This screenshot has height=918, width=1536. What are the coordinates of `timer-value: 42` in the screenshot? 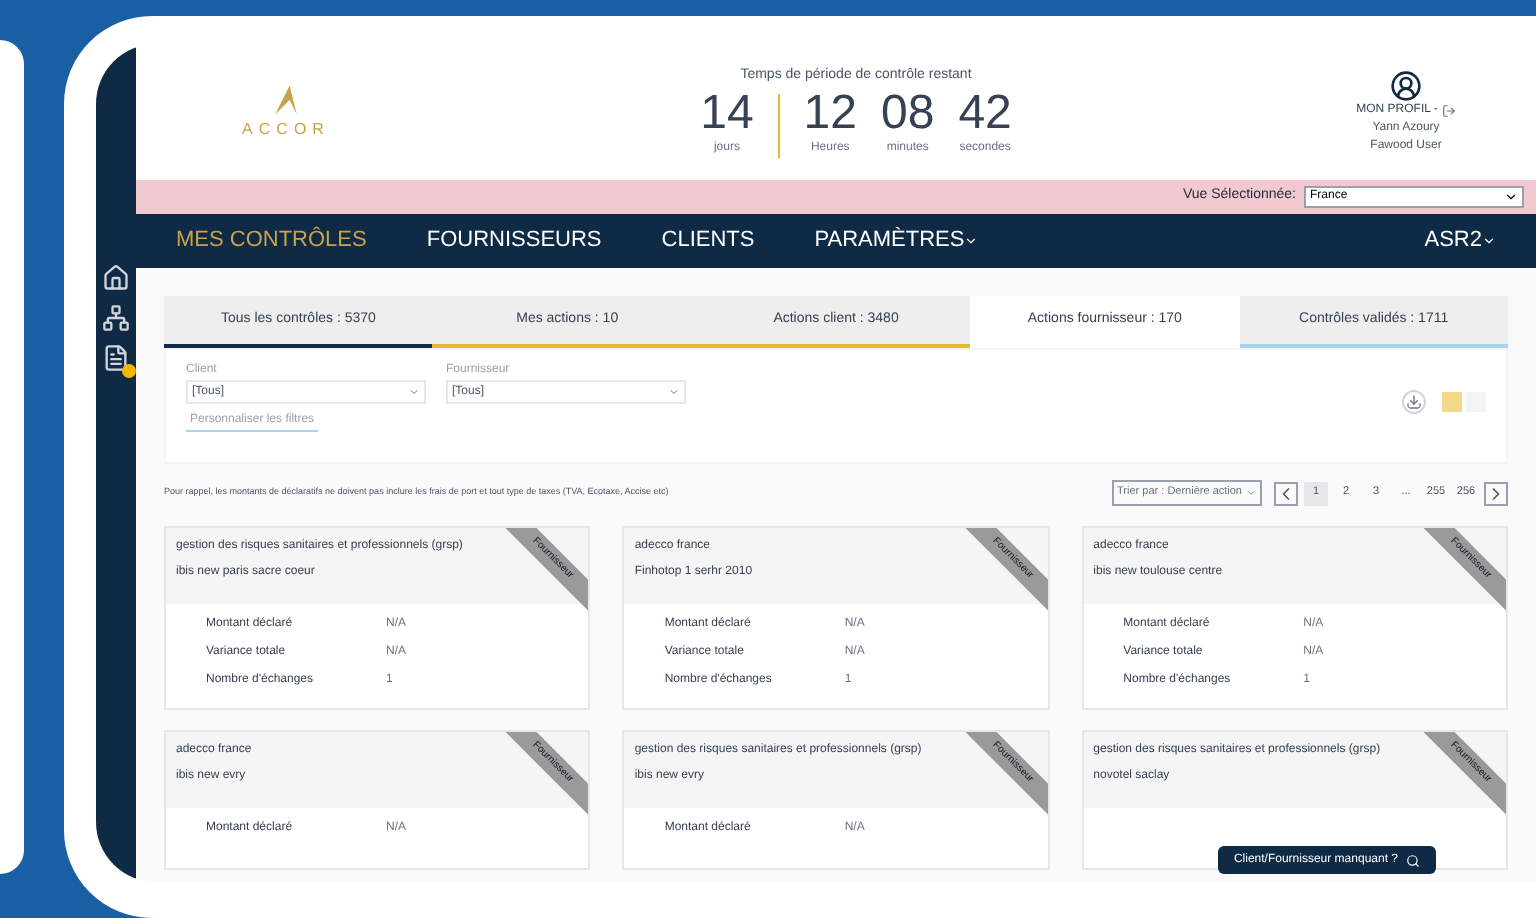 It's located at (985, 113).